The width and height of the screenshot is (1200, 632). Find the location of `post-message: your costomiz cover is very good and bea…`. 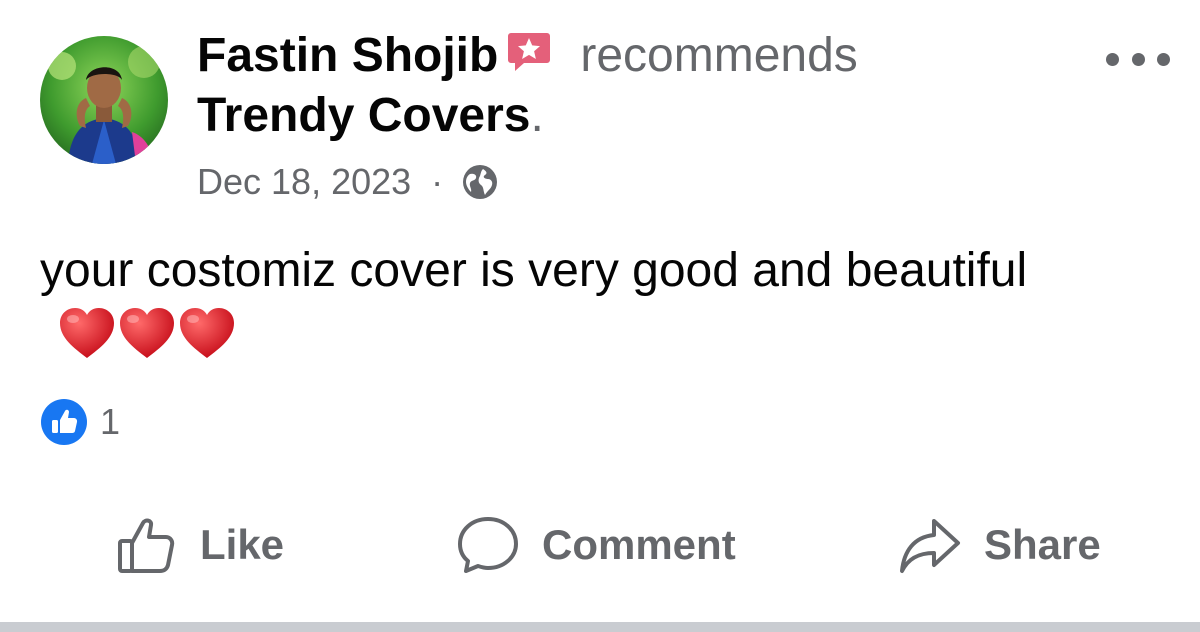

post-message: your costomiz cover is very good and bea… is located at coordinates (534, 270).